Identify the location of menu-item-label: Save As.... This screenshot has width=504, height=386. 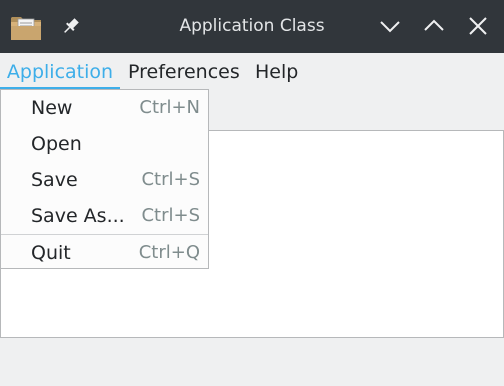
(78, 216).